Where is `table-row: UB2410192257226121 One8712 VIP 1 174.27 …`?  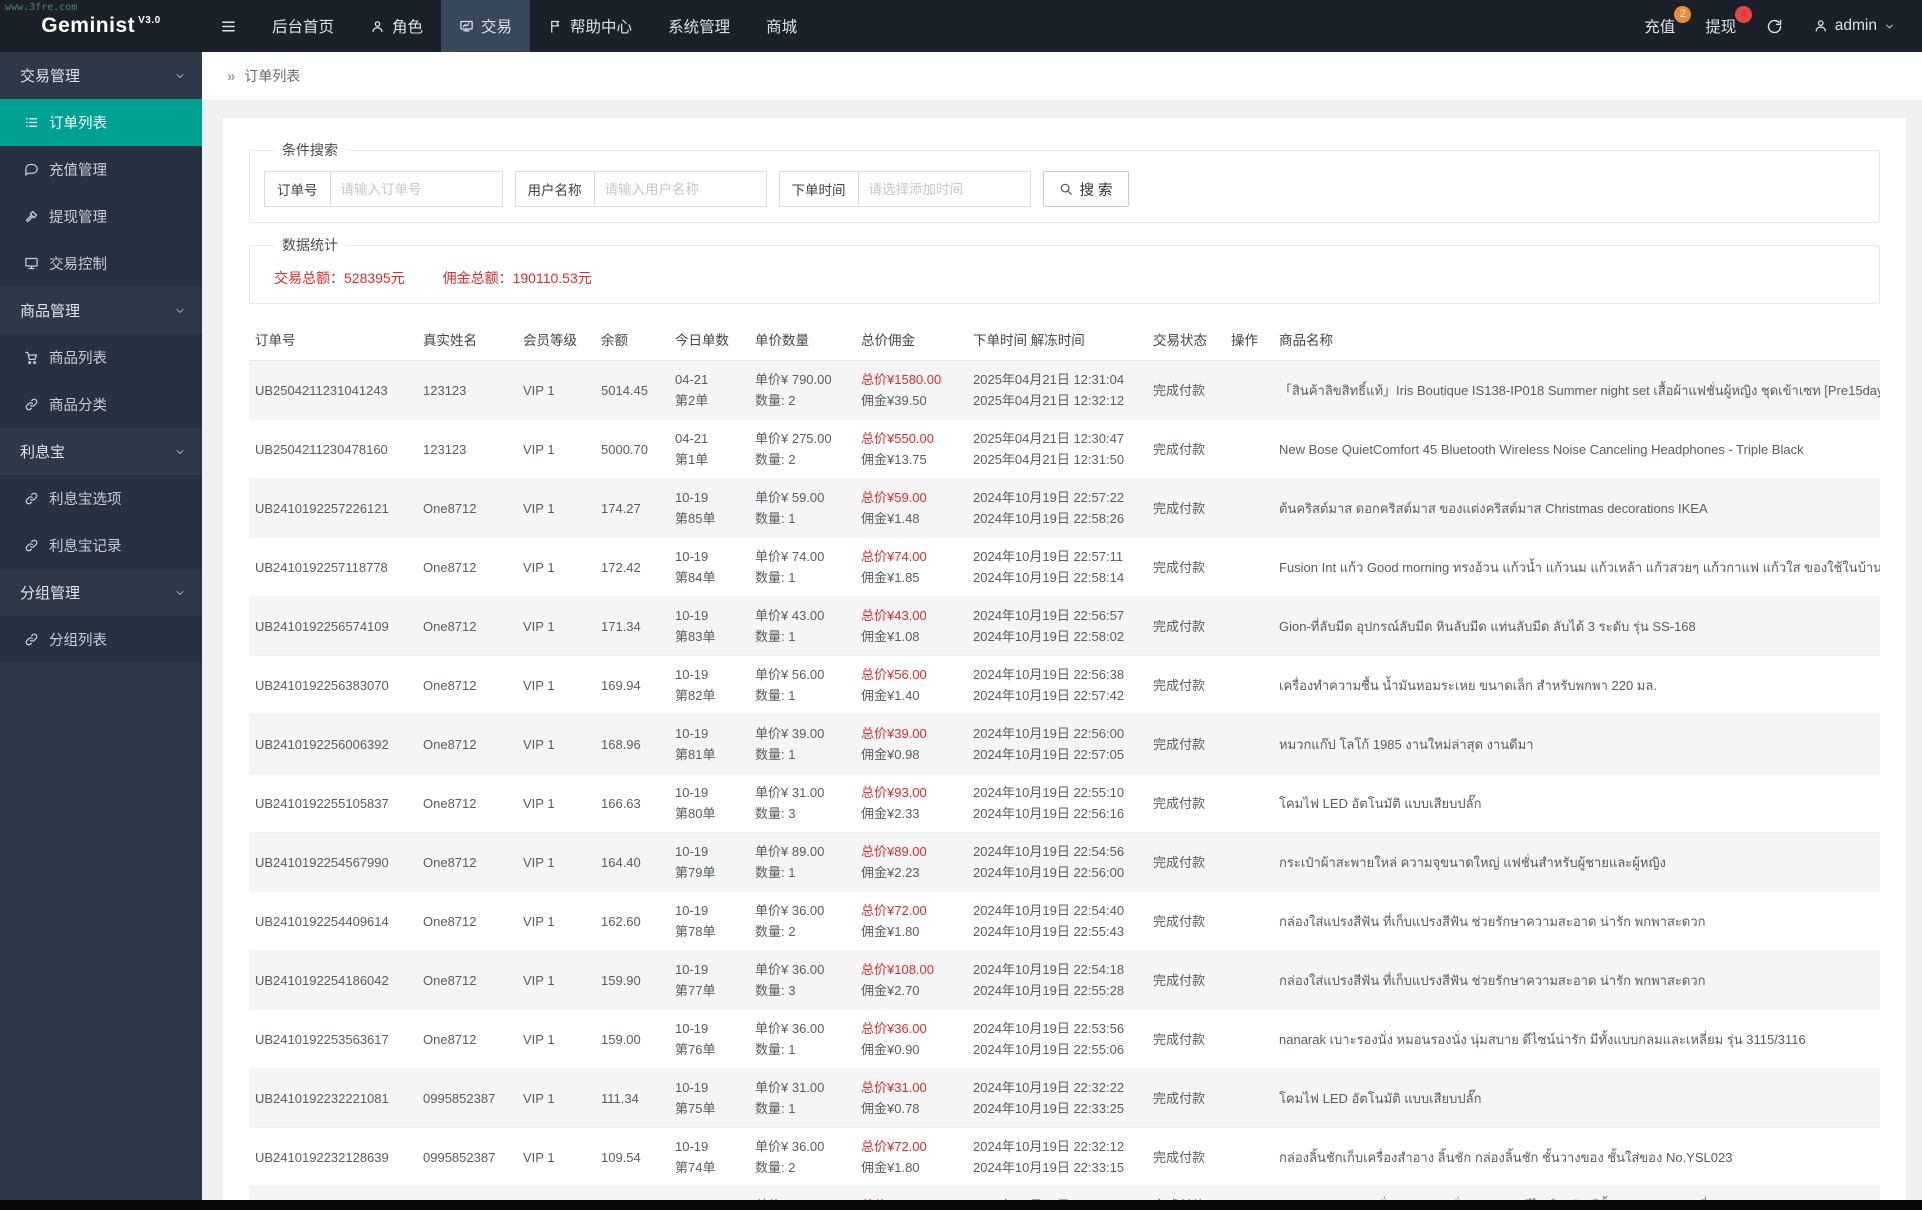
table-row: UB2410192257226121 One8712 VIP 1 174.27 … is located at coordinates (1064, 508).